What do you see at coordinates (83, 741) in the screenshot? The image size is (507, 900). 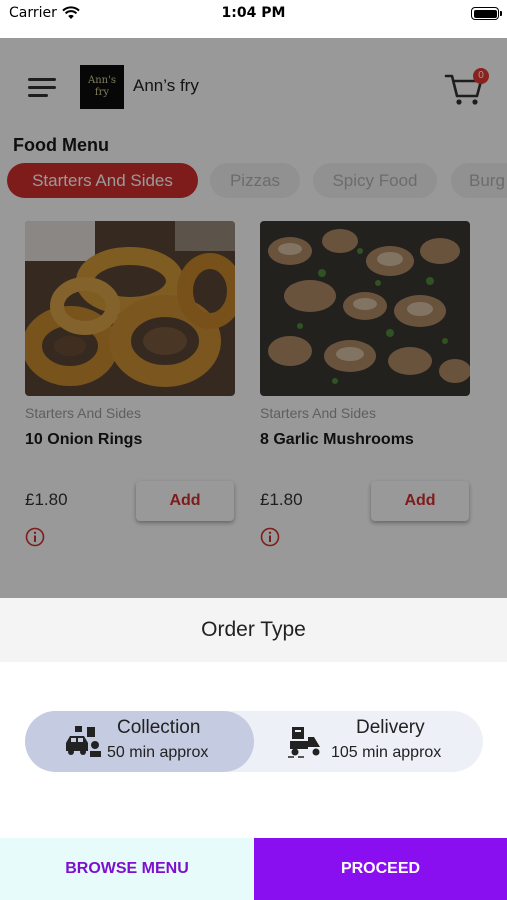 I see `collection-car-icon` at bounding box center [83, 741].